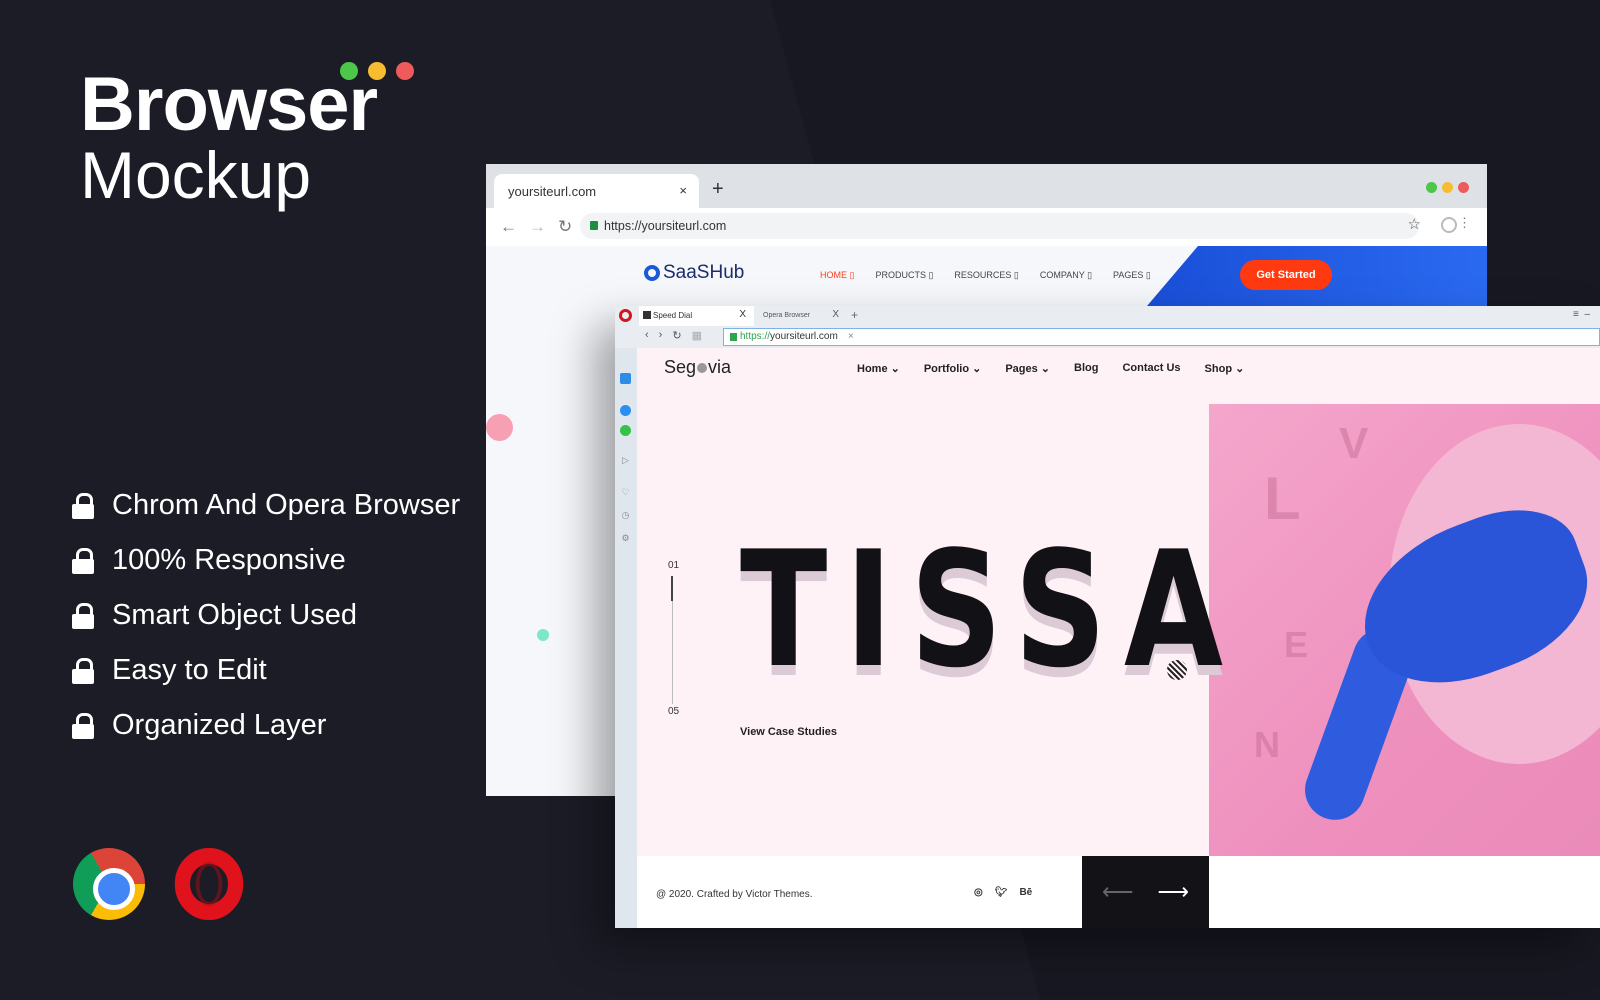 Image resolution: width=1600 pixels, height=1000 pixels. I want to click on menu-icon: ⋮, so click(1464, 223).